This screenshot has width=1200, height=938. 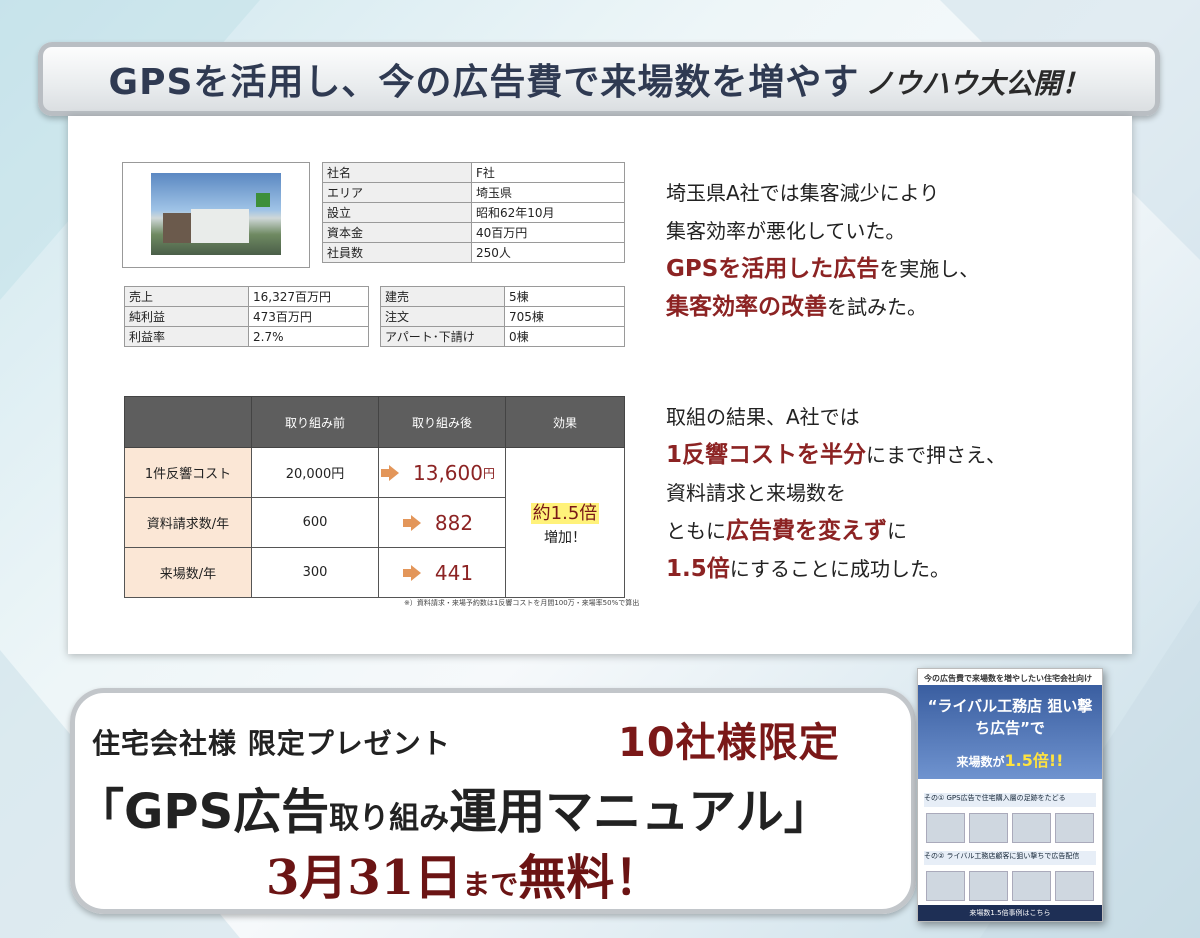 I want to click on company-photo, so click(x=216, y=215).